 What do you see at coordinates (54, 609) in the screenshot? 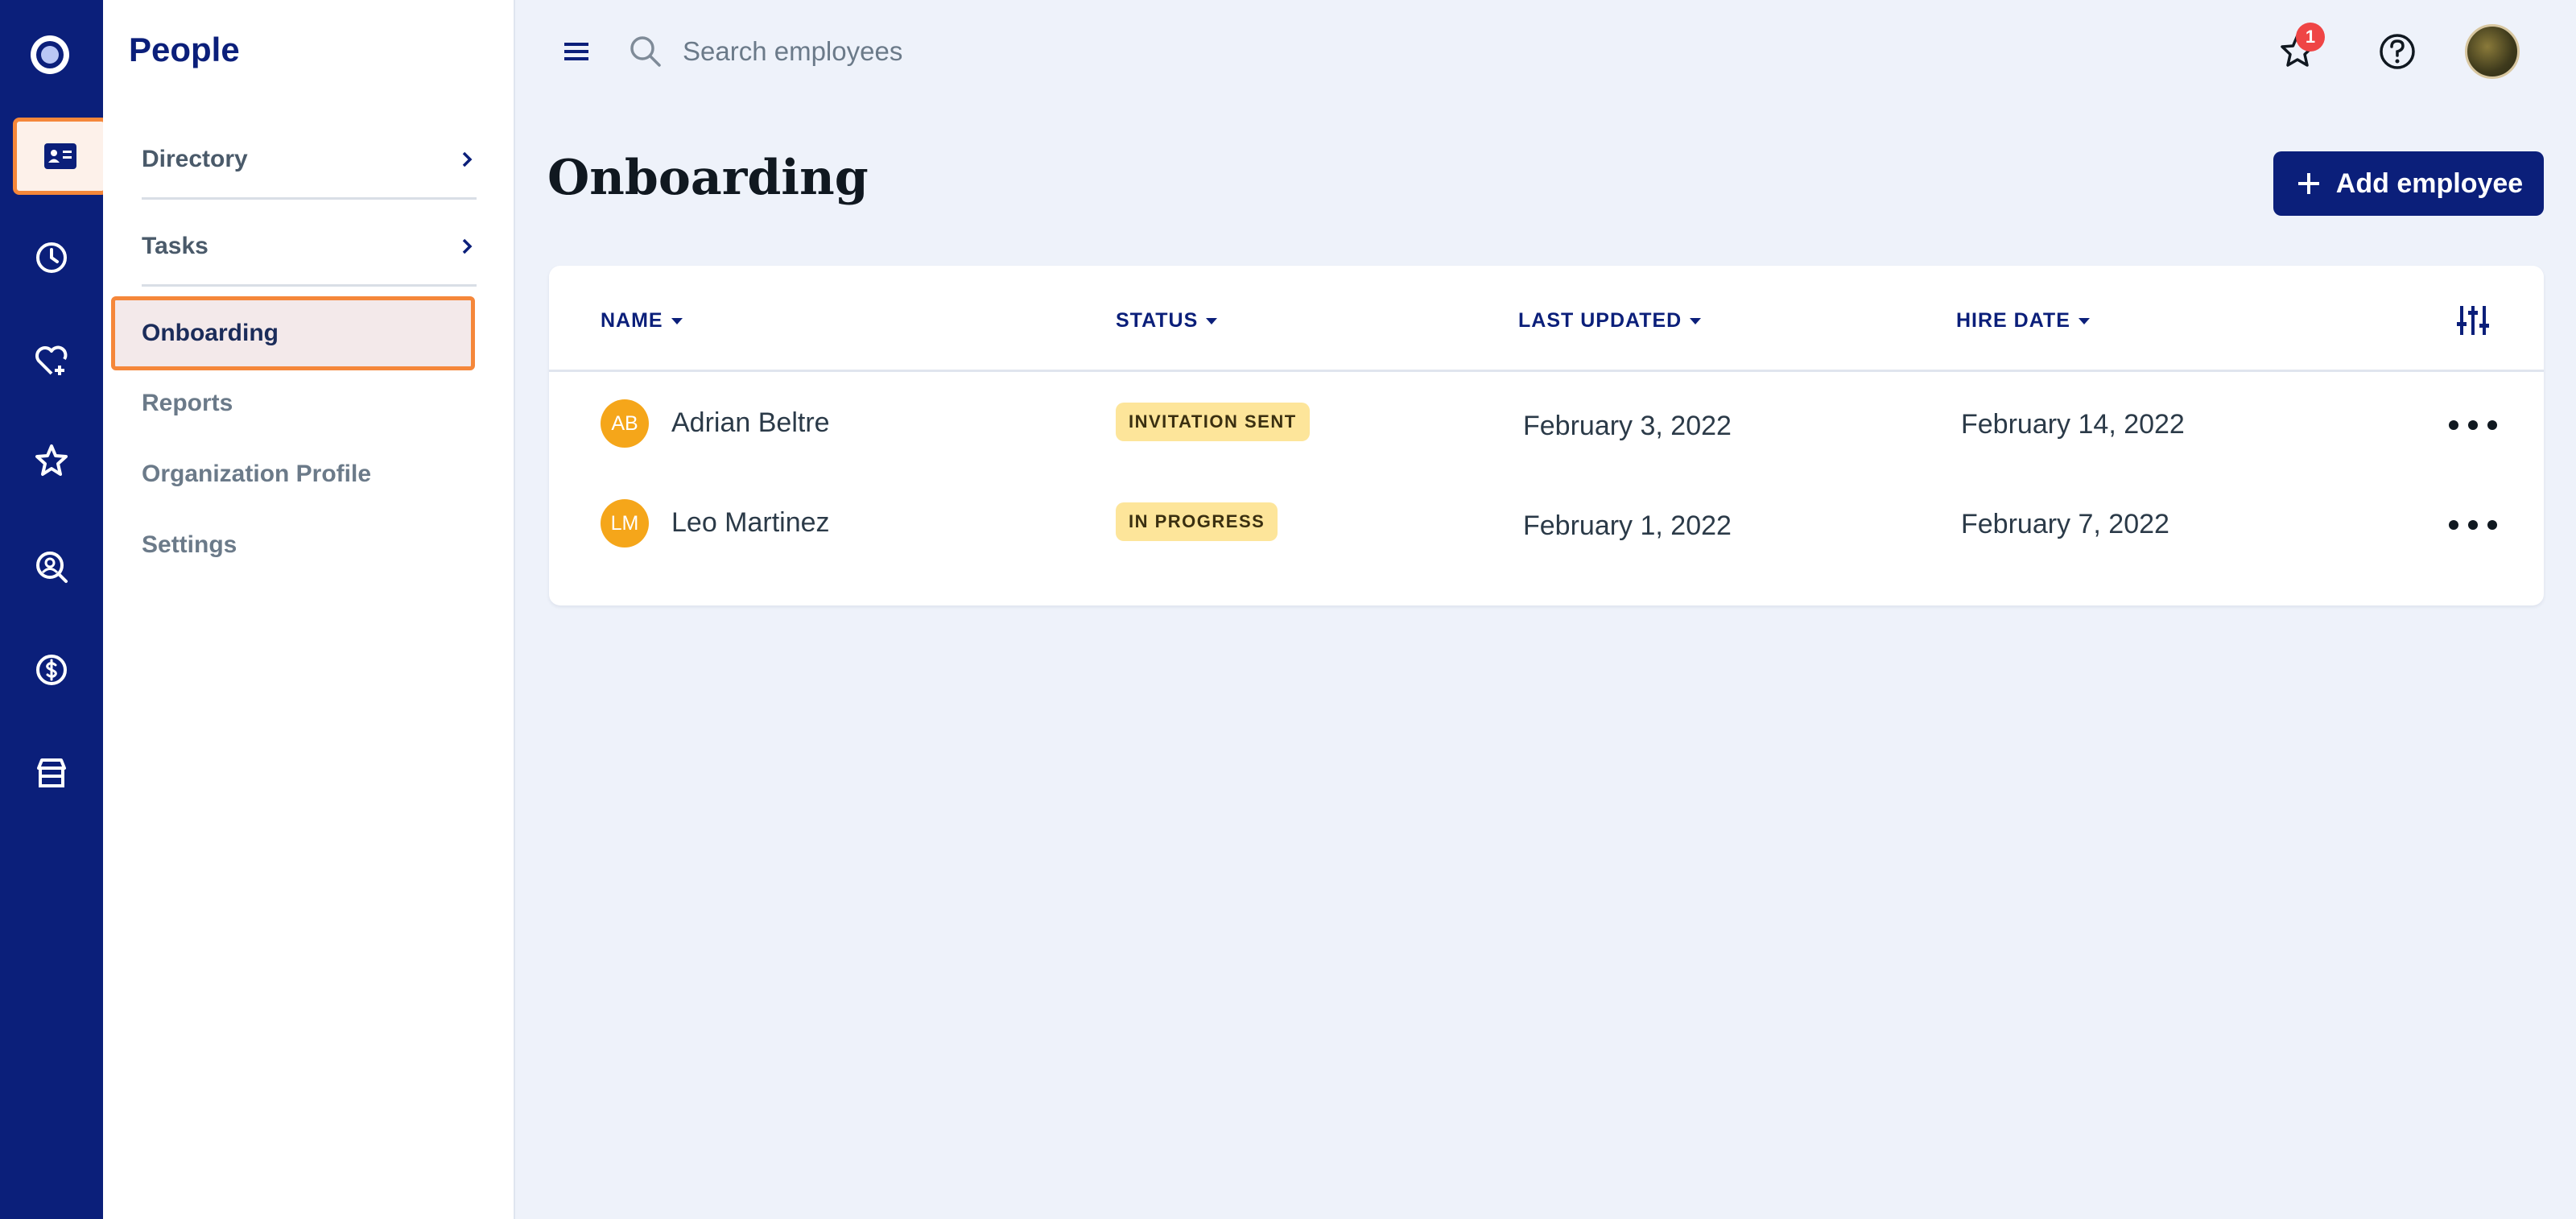
I see `app-rail` at bounding box center [54, 609].